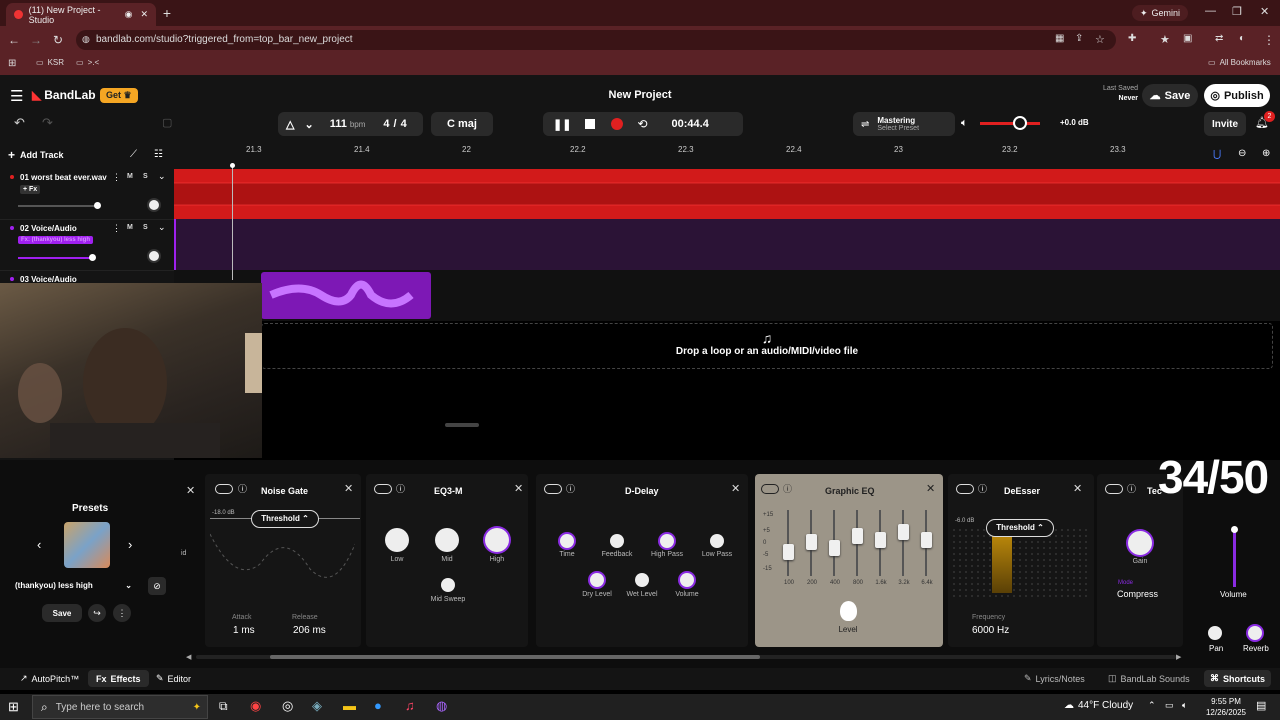 This screenshot has width=1280, height=720. I want to click on forward-icon: →, so click(36, 40).